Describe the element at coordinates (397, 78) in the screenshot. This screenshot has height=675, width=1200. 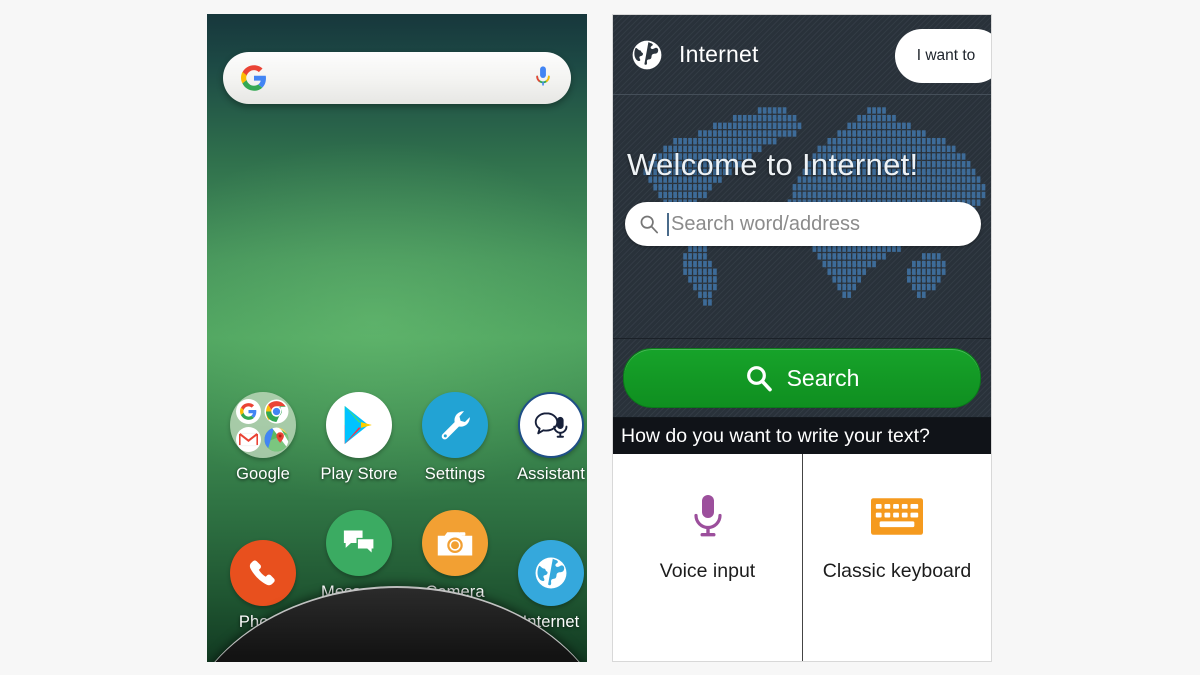
I see `google-search-widget` at that location.